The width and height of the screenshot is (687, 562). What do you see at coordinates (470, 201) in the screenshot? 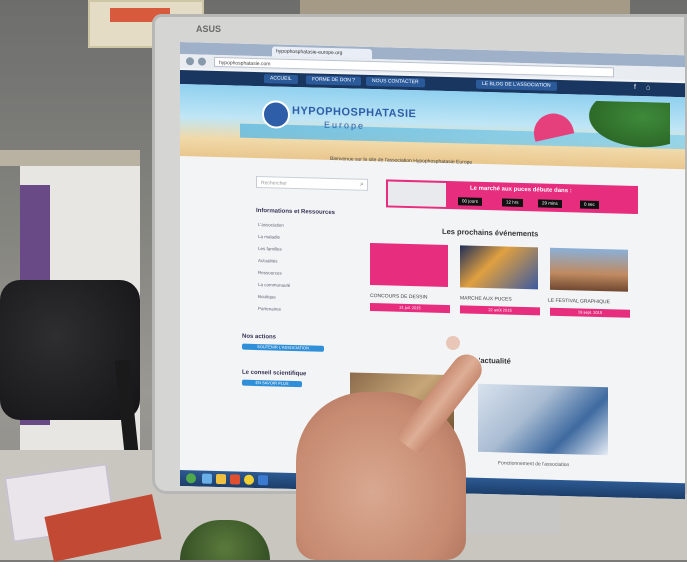
I see `countdown-days: 00 jours` at bounding box center [470, 201].